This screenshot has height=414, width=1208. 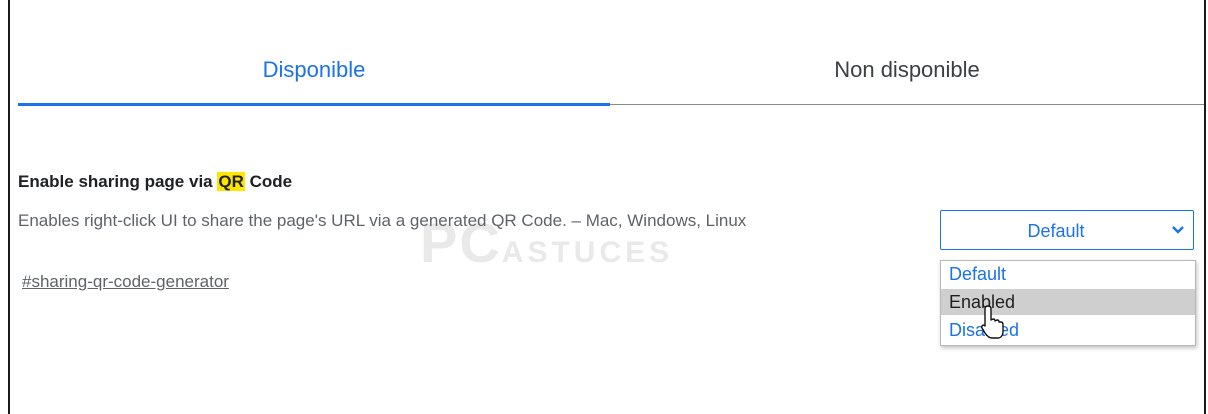 I want to click on tab-disponible: Disponible, so click(x=314, y=70).